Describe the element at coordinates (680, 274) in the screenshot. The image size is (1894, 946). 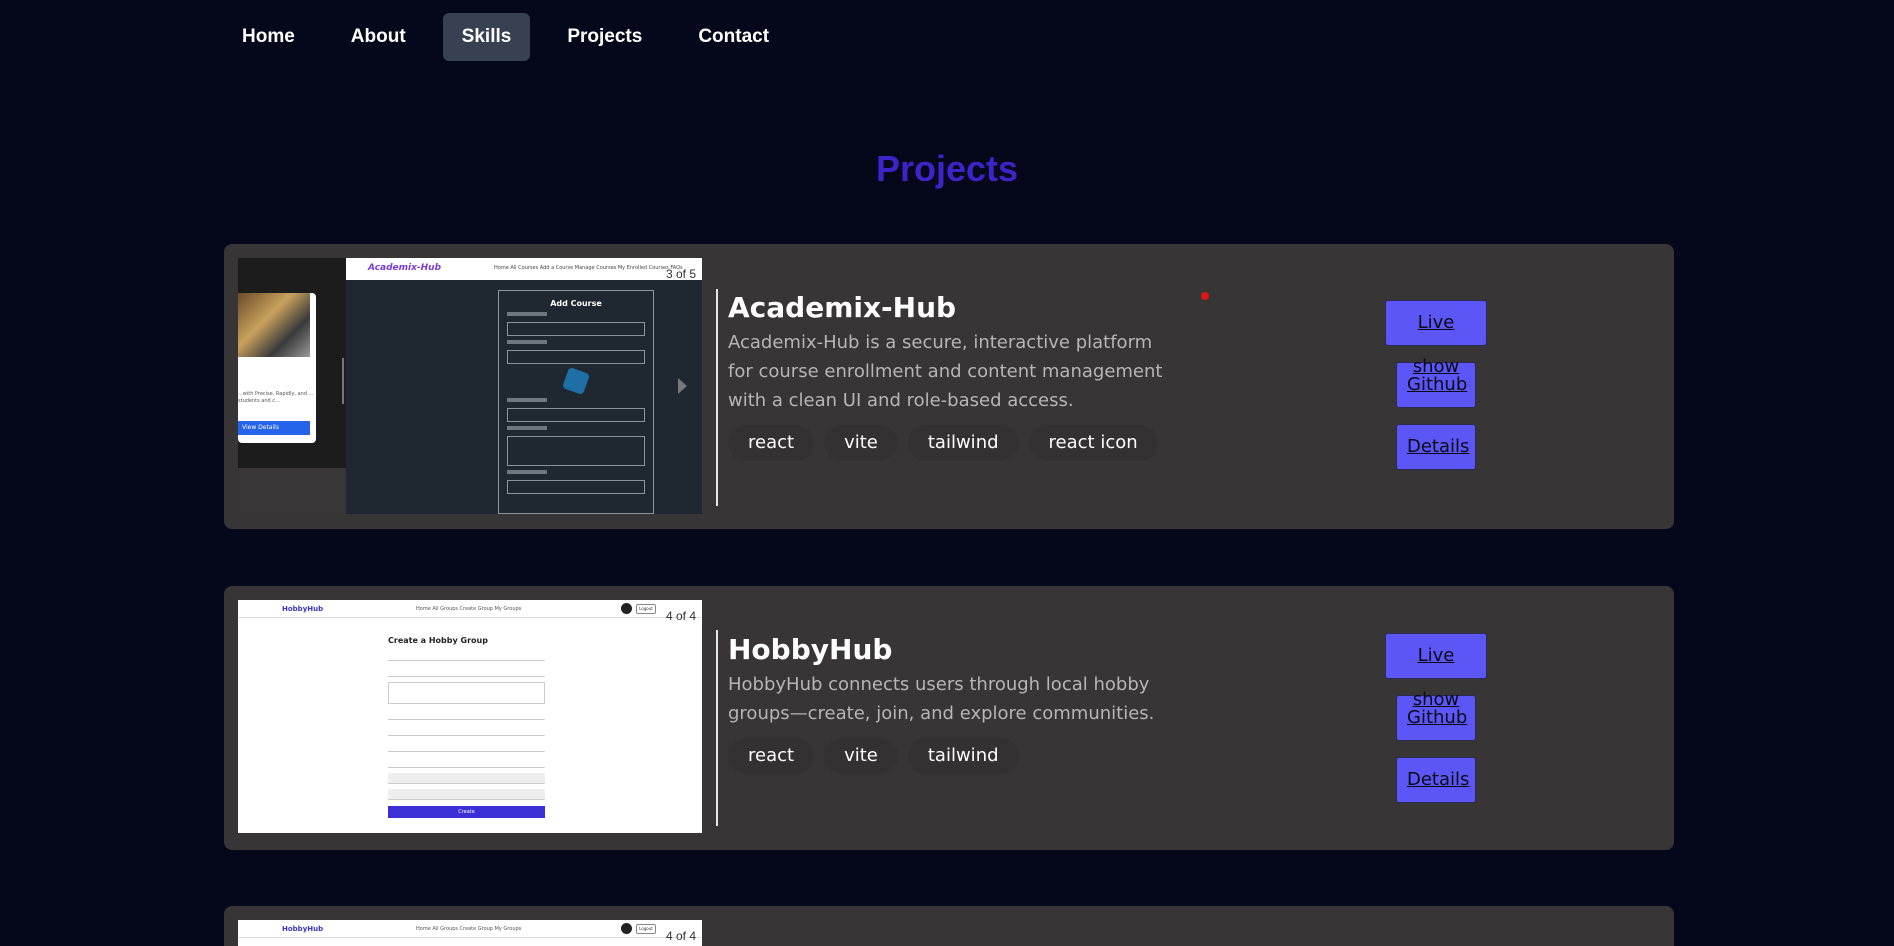
I see `slide-counter: 3 of 5` at that location.